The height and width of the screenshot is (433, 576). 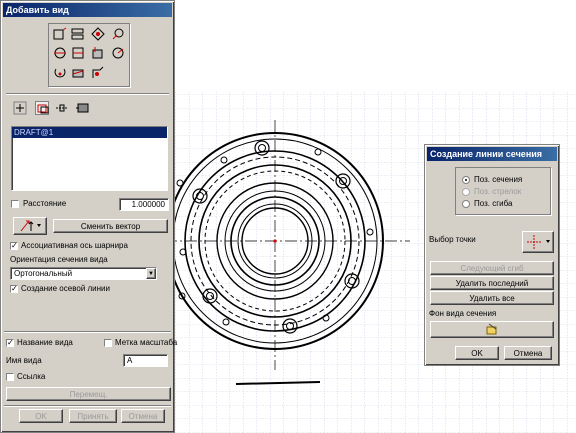 What do you see at coordinates (528, 353) in the screenshot?
I see `section-cancel-button: Отмена` at bounding box center [528, 353].